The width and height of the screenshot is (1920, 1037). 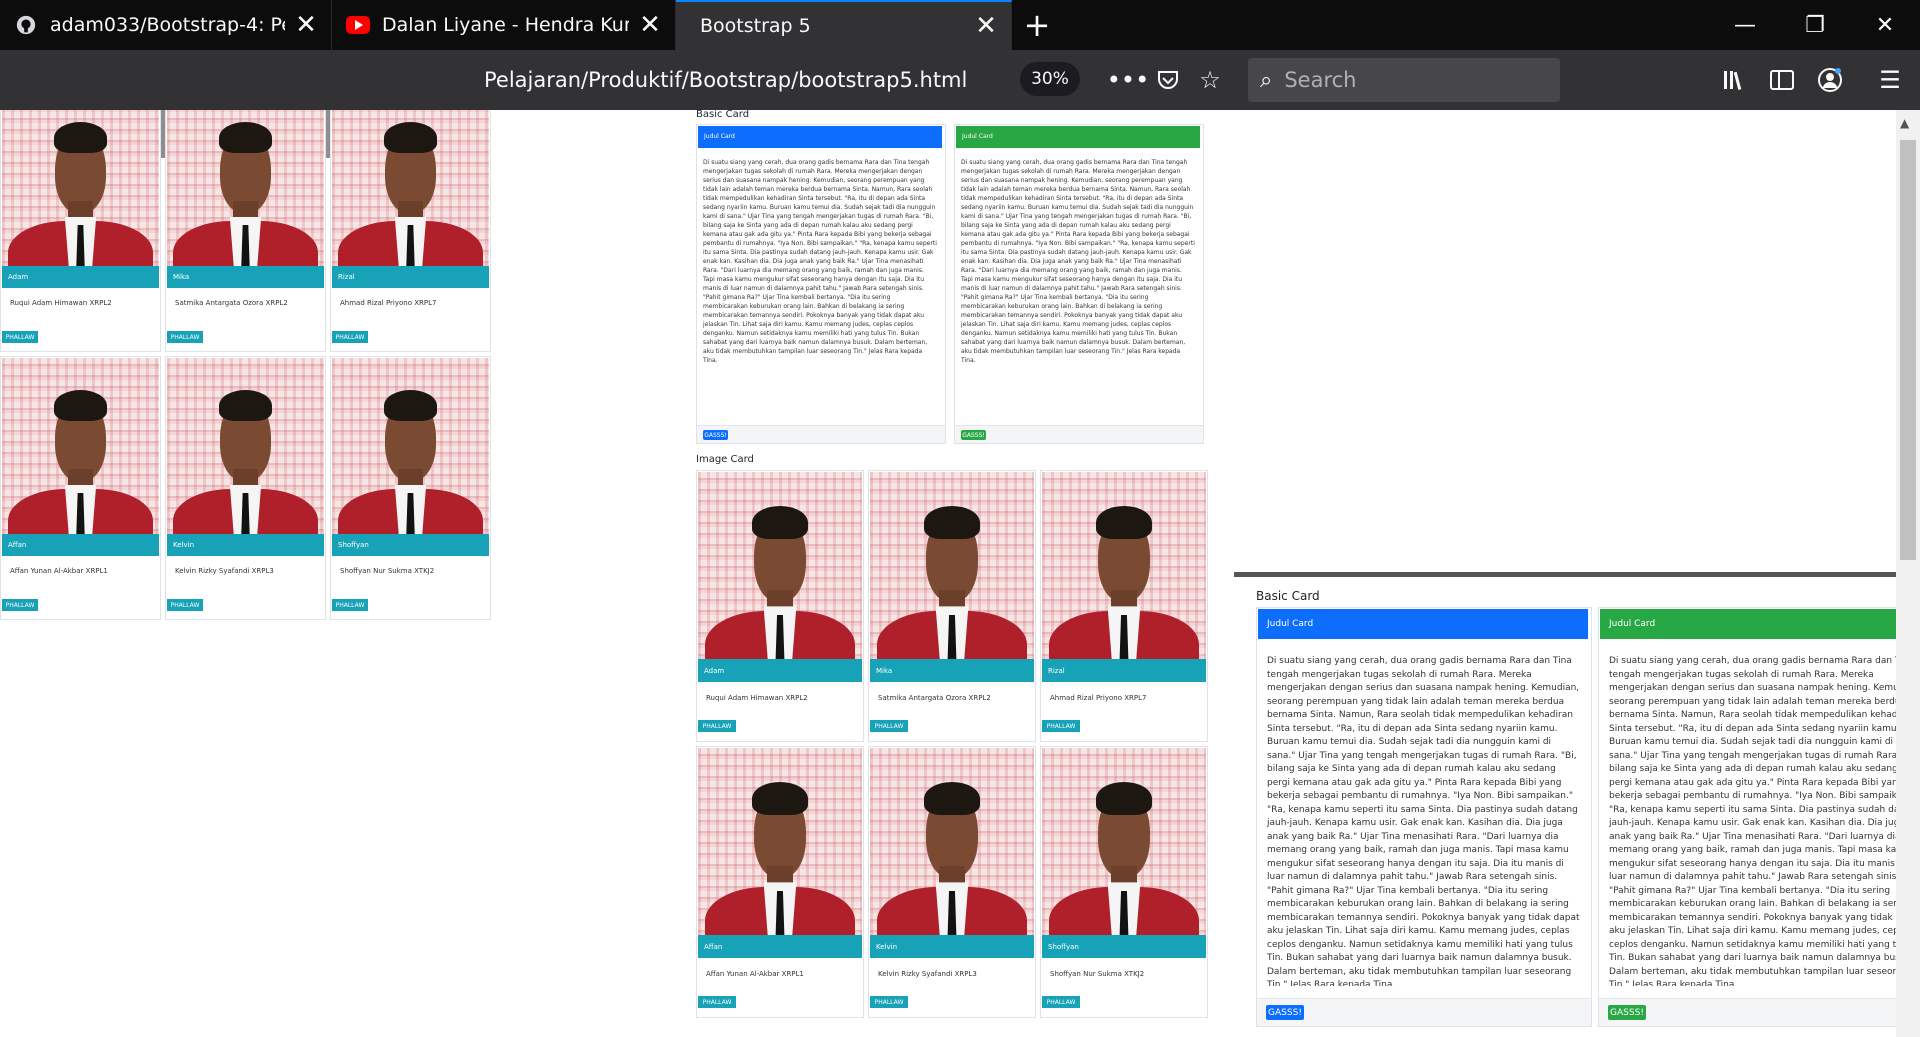 What do you see at coordinates (1908, 573) in the screenshot?
I see `page-scrollbar: ▲` at bounding box center [1908, 573].